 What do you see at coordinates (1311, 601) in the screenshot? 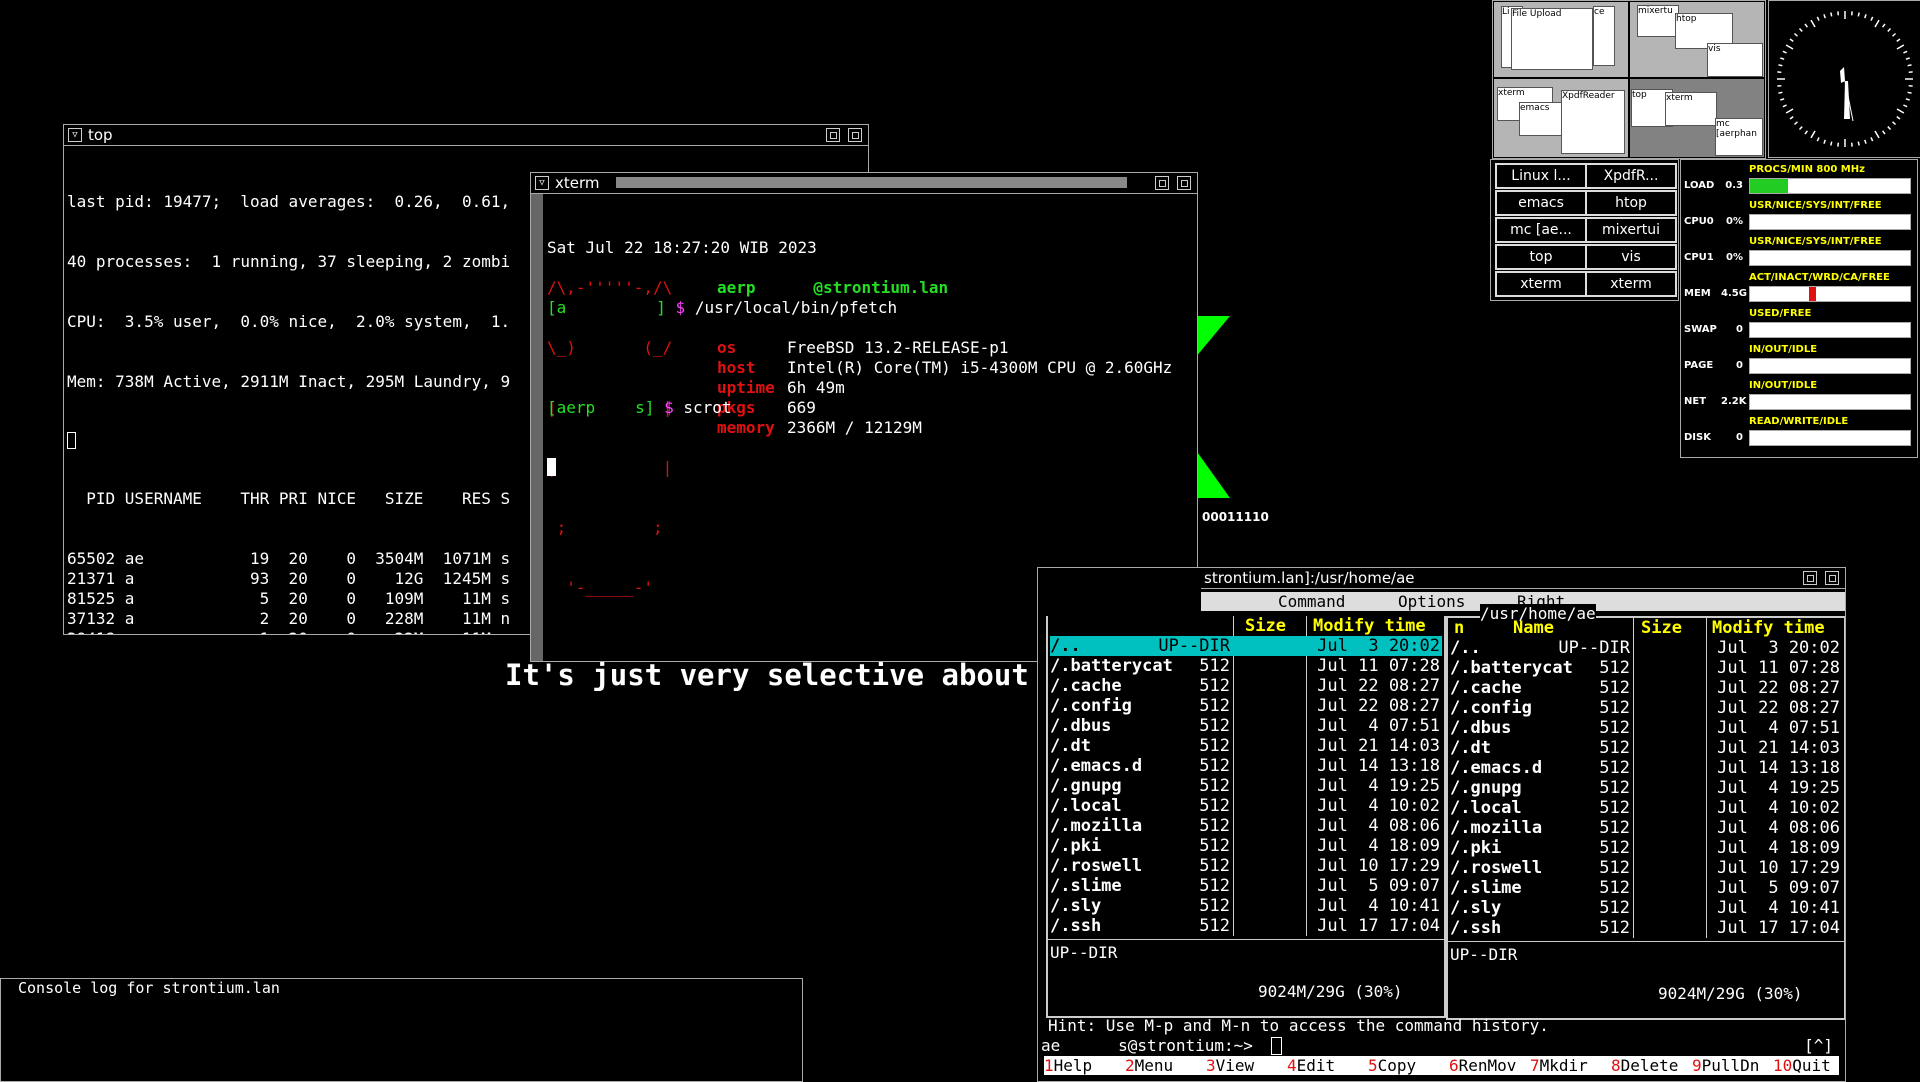
I see `menu-command: Command` at bounding box center [1311, 601].